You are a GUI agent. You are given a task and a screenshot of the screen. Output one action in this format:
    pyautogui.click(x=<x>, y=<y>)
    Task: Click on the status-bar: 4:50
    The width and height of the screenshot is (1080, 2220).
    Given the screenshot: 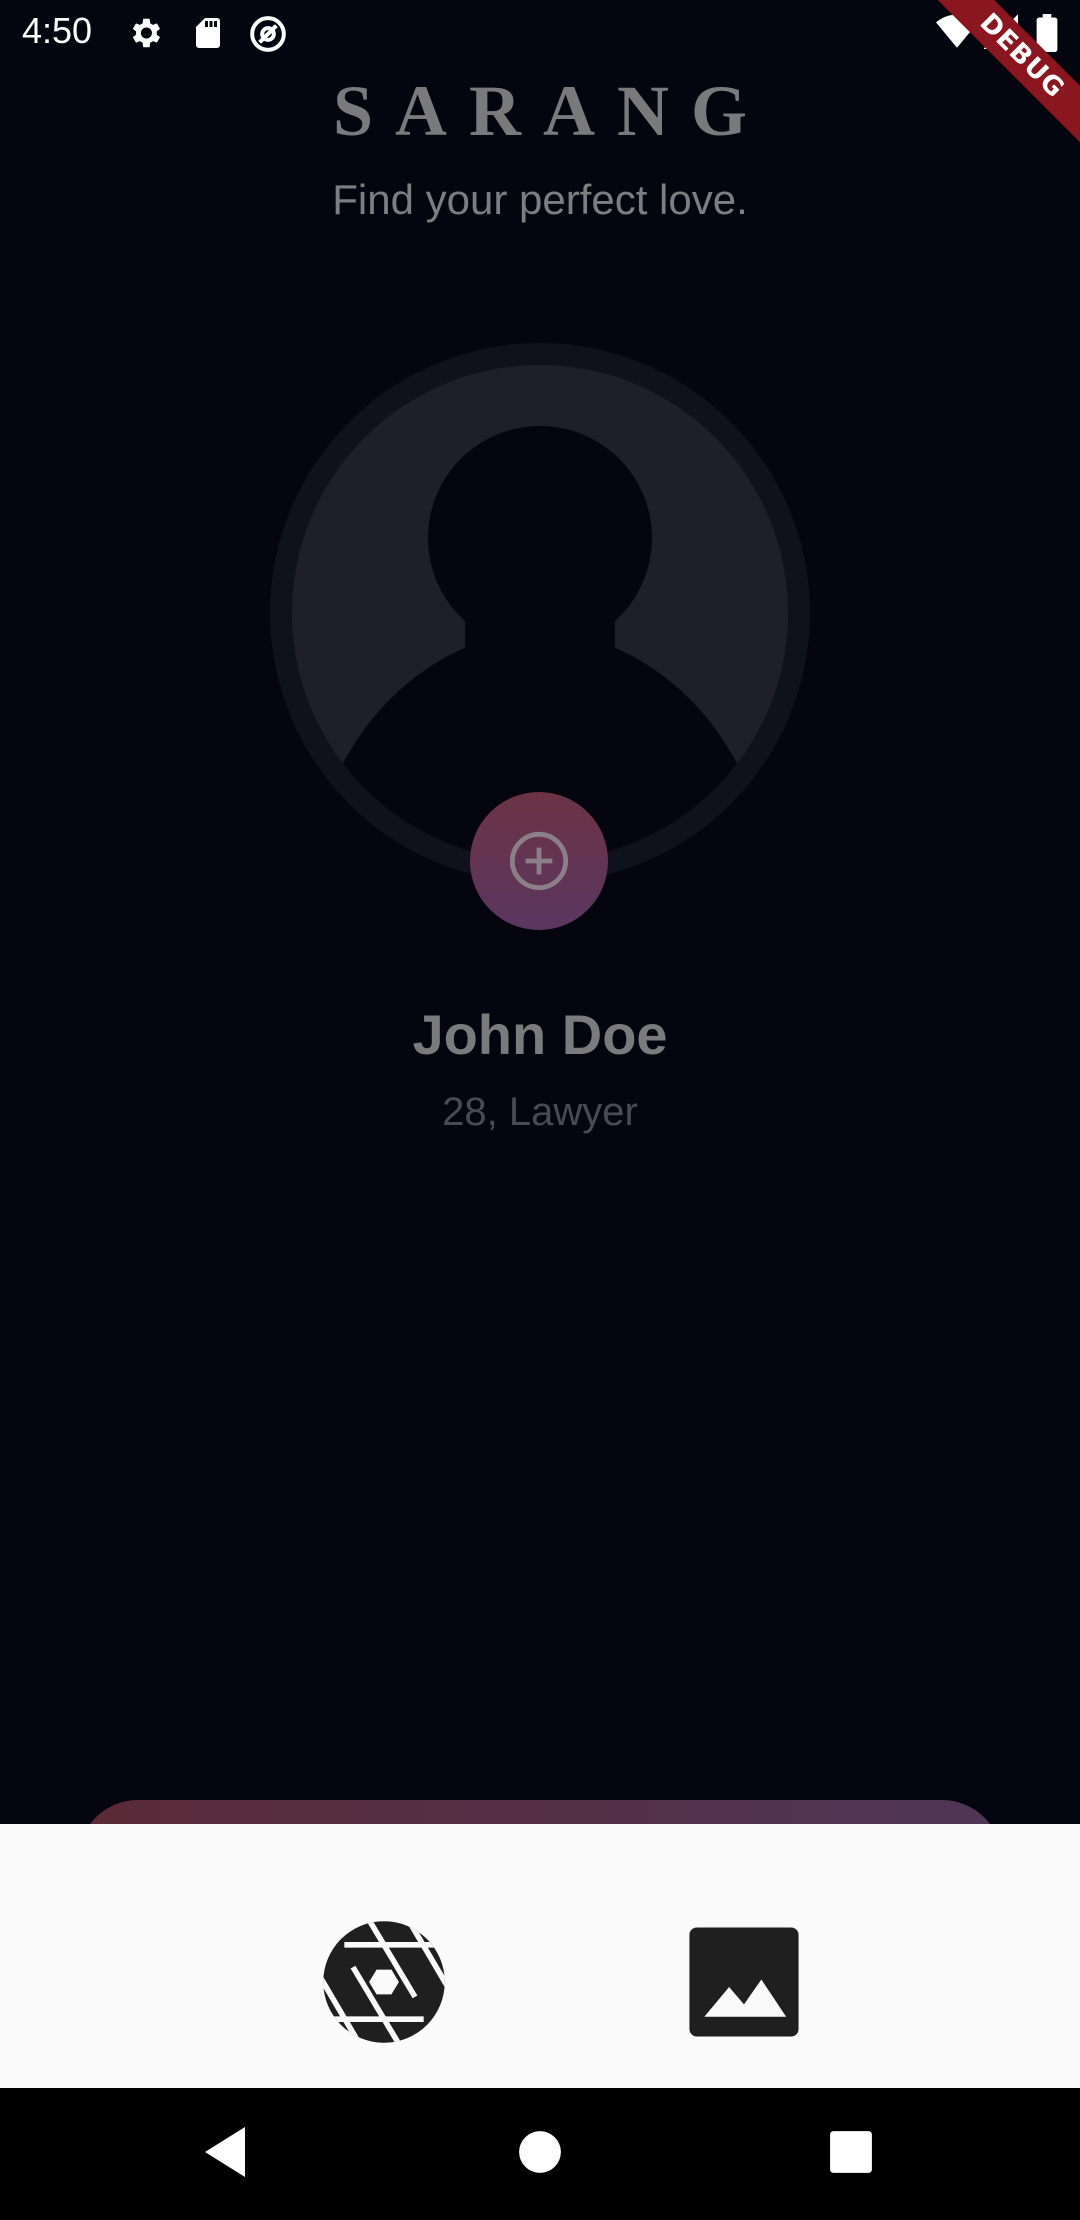 What is the action you would take?
    pyautogui.click(x=540, y=33)
    